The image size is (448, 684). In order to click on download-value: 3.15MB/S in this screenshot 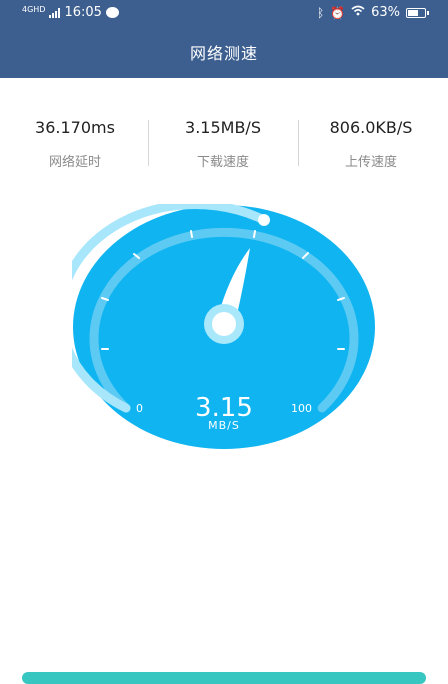, I will do `click(223, 127)`.